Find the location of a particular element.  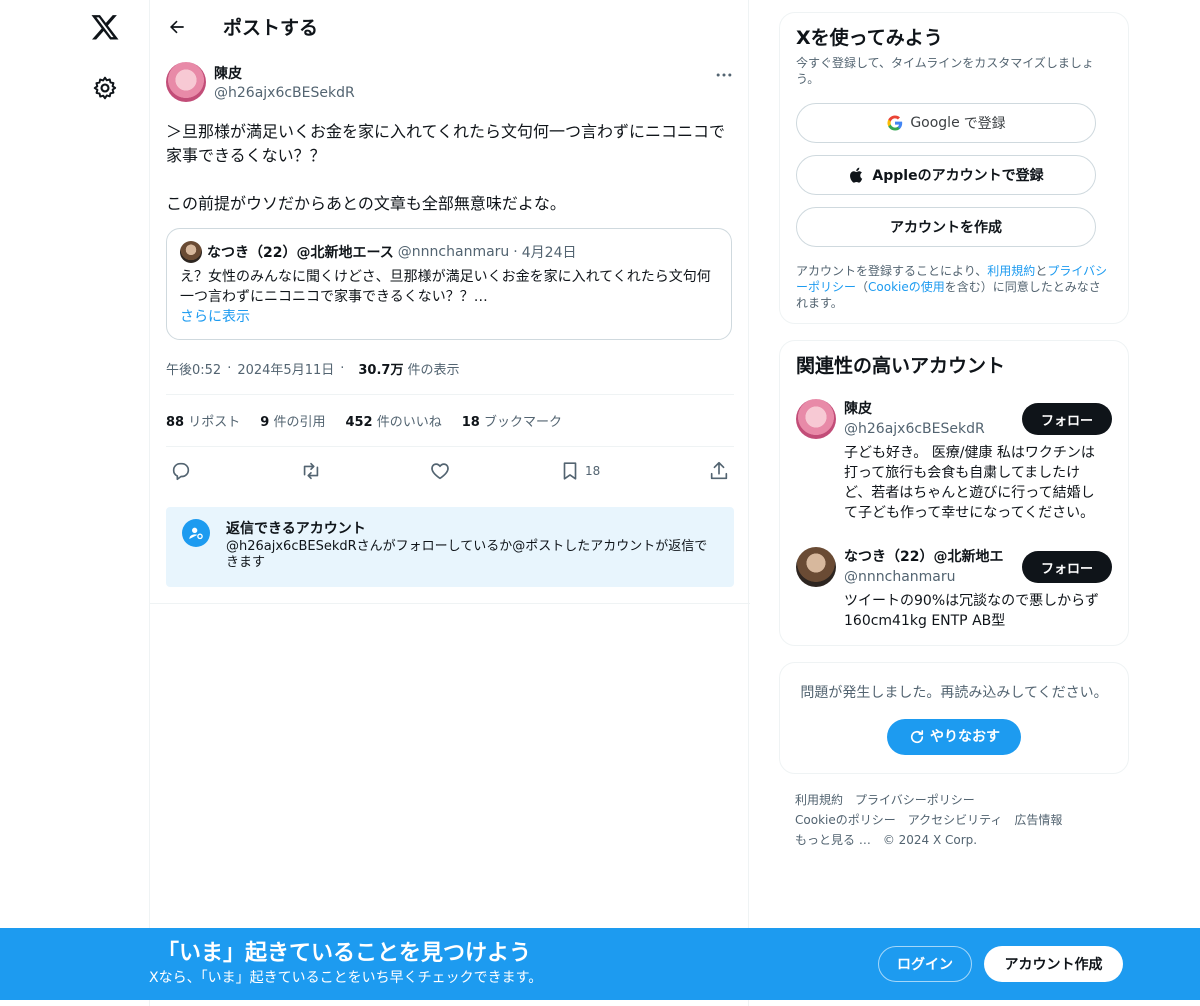

footer-accessibility: アクセシビリティ is located at coordinates (955, 820).